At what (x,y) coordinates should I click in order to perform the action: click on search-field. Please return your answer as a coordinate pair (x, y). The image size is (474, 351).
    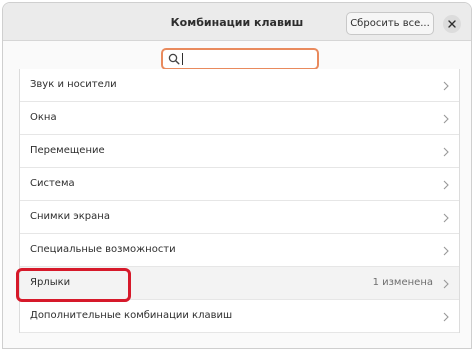
    Looking at the image, I should click on (240, 59).